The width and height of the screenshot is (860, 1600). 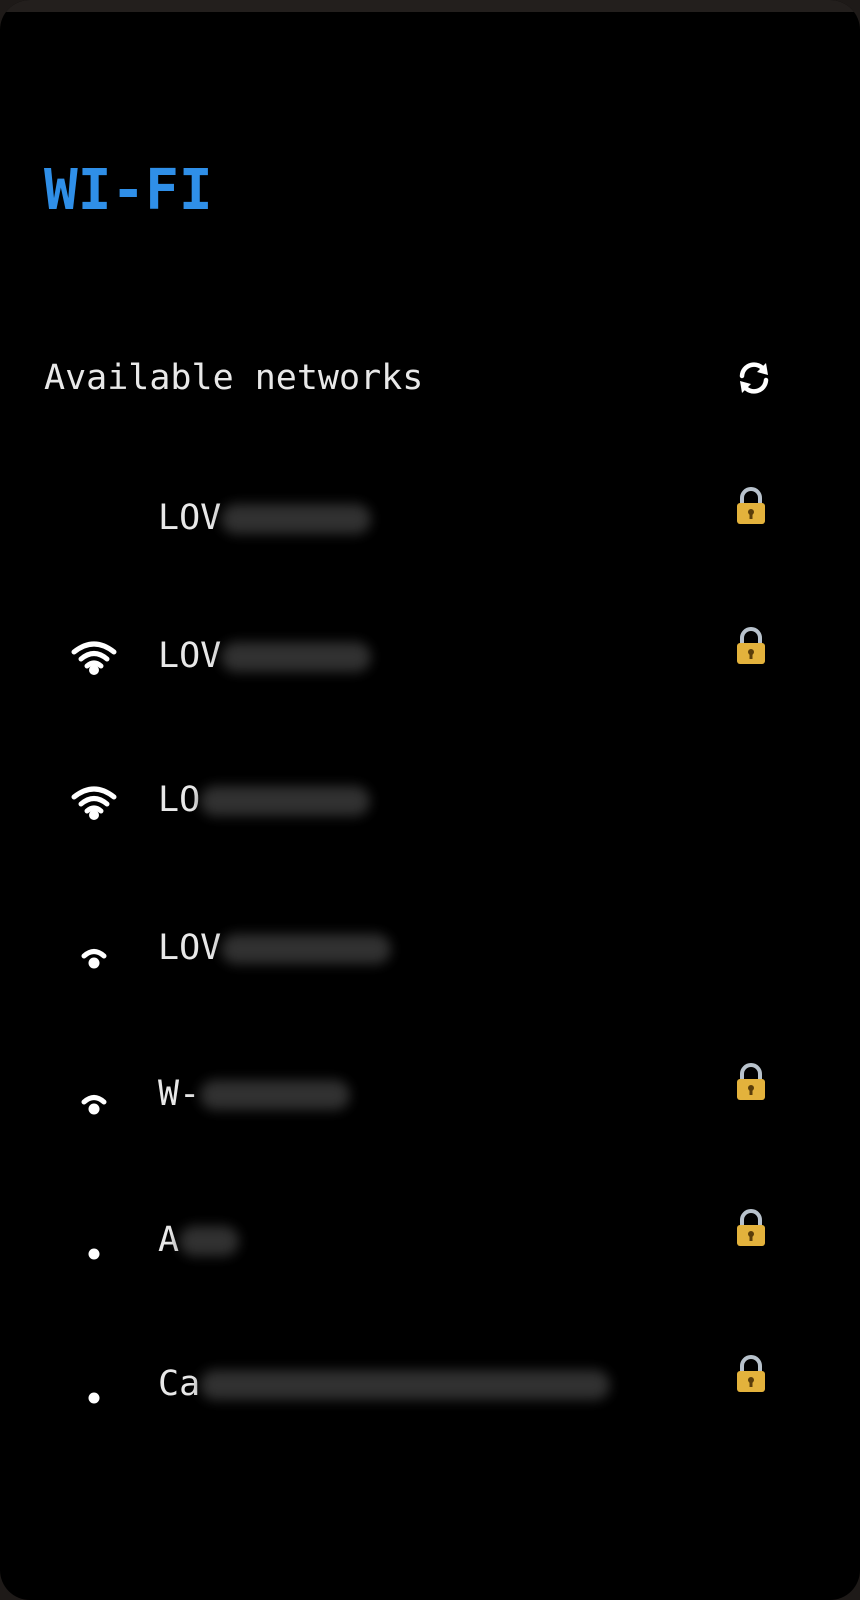 I want to click on network-name: LO, so click(x=264, y=800).